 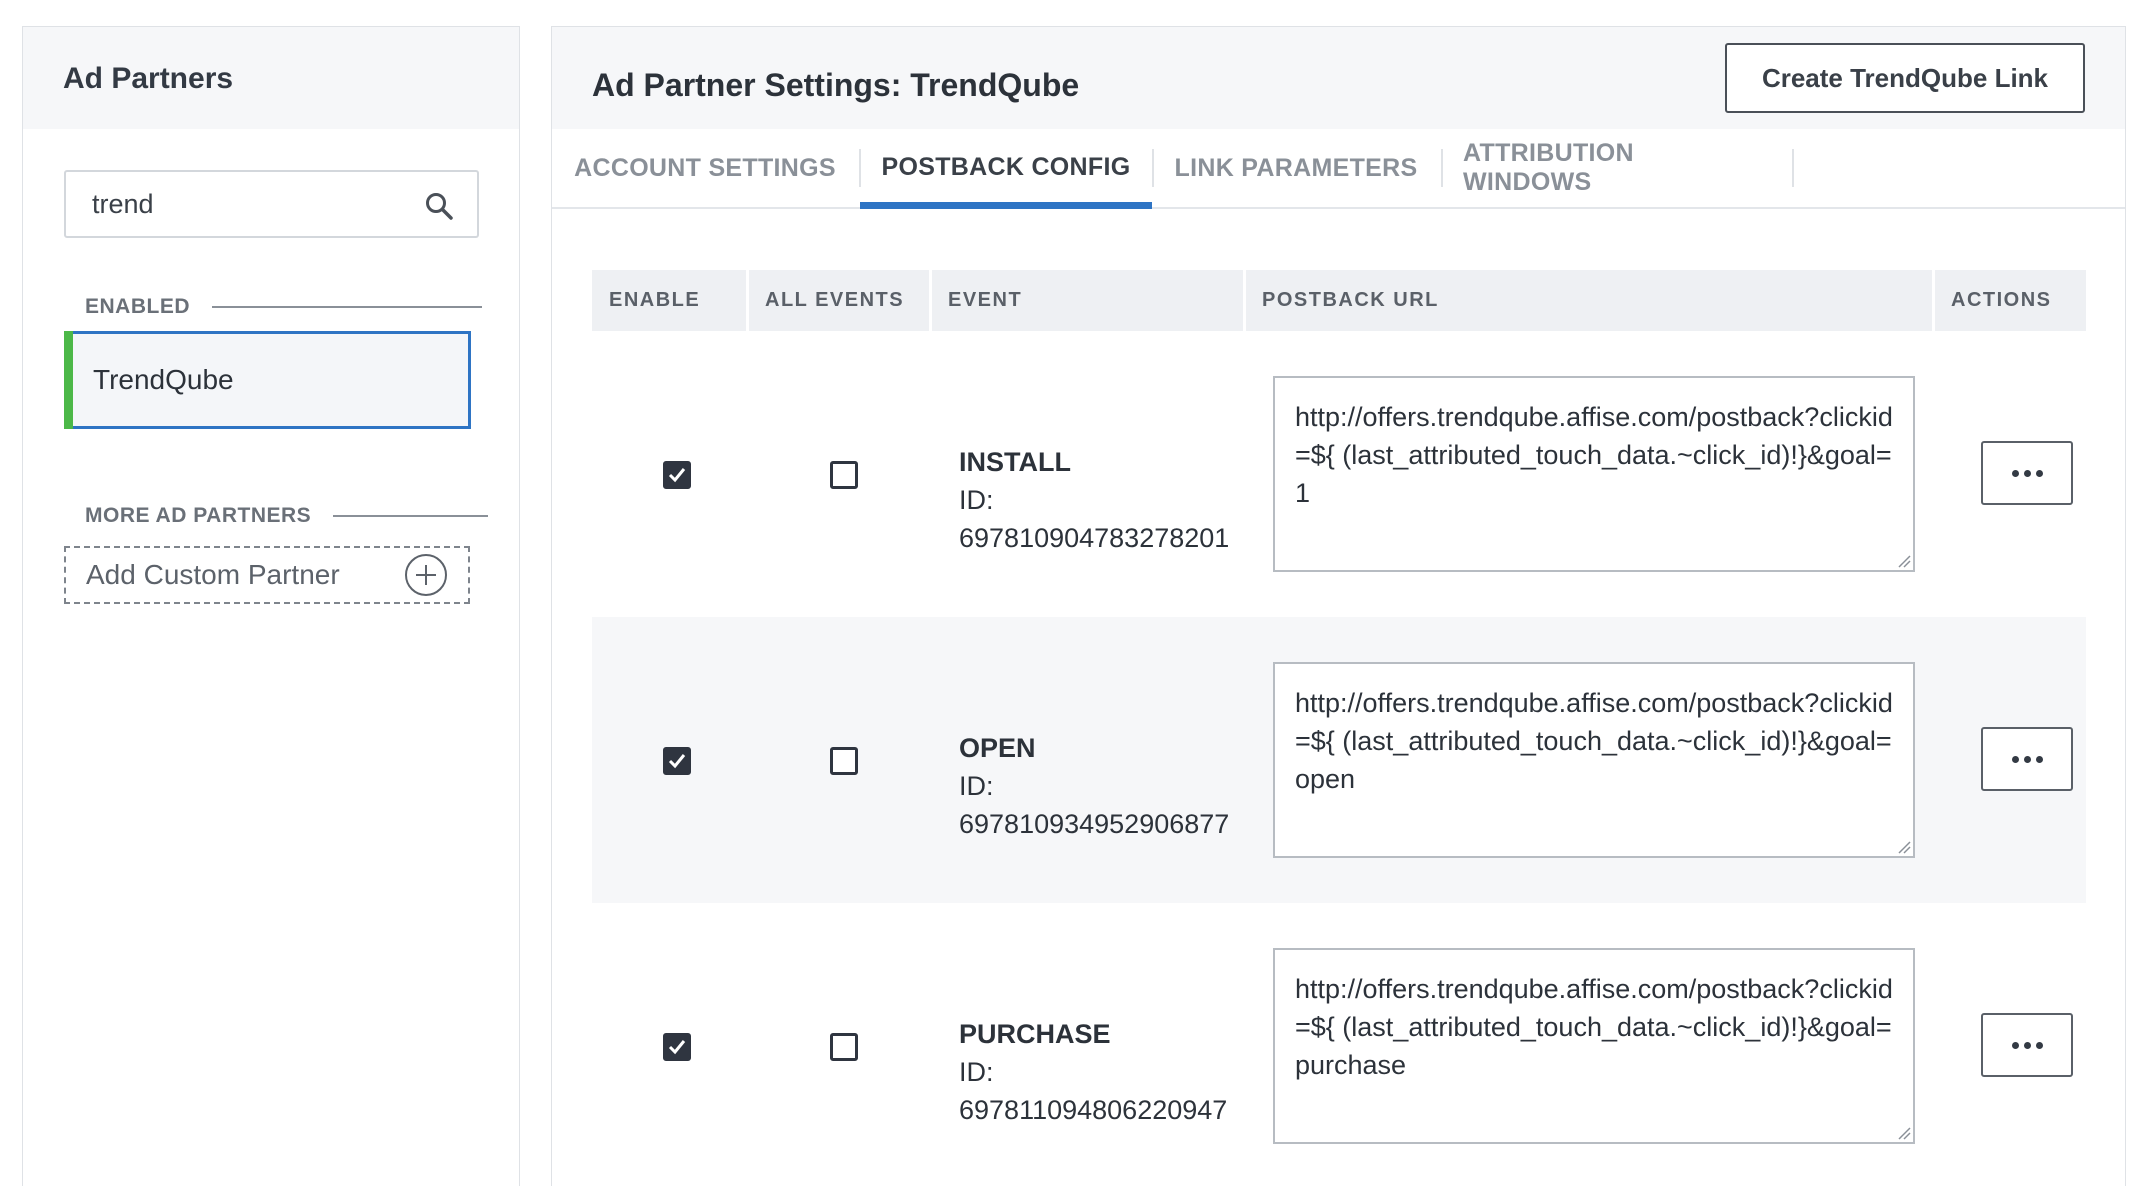 What do you see at coordinates (213, 574) in the screenshot?
I see `add-custom-partner-label: Add Custom Partner` at bounding box center [213, 574].